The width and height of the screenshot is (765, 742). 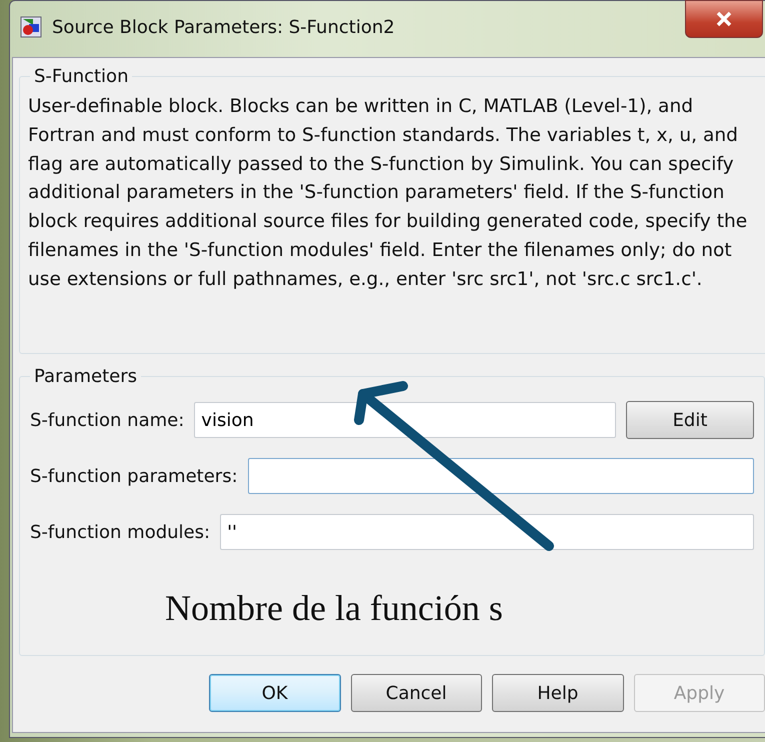 What do you see at coordinates (31, 27) in the screenshot?
I see `block-diagram-icon` at bounding box center [31, 27].